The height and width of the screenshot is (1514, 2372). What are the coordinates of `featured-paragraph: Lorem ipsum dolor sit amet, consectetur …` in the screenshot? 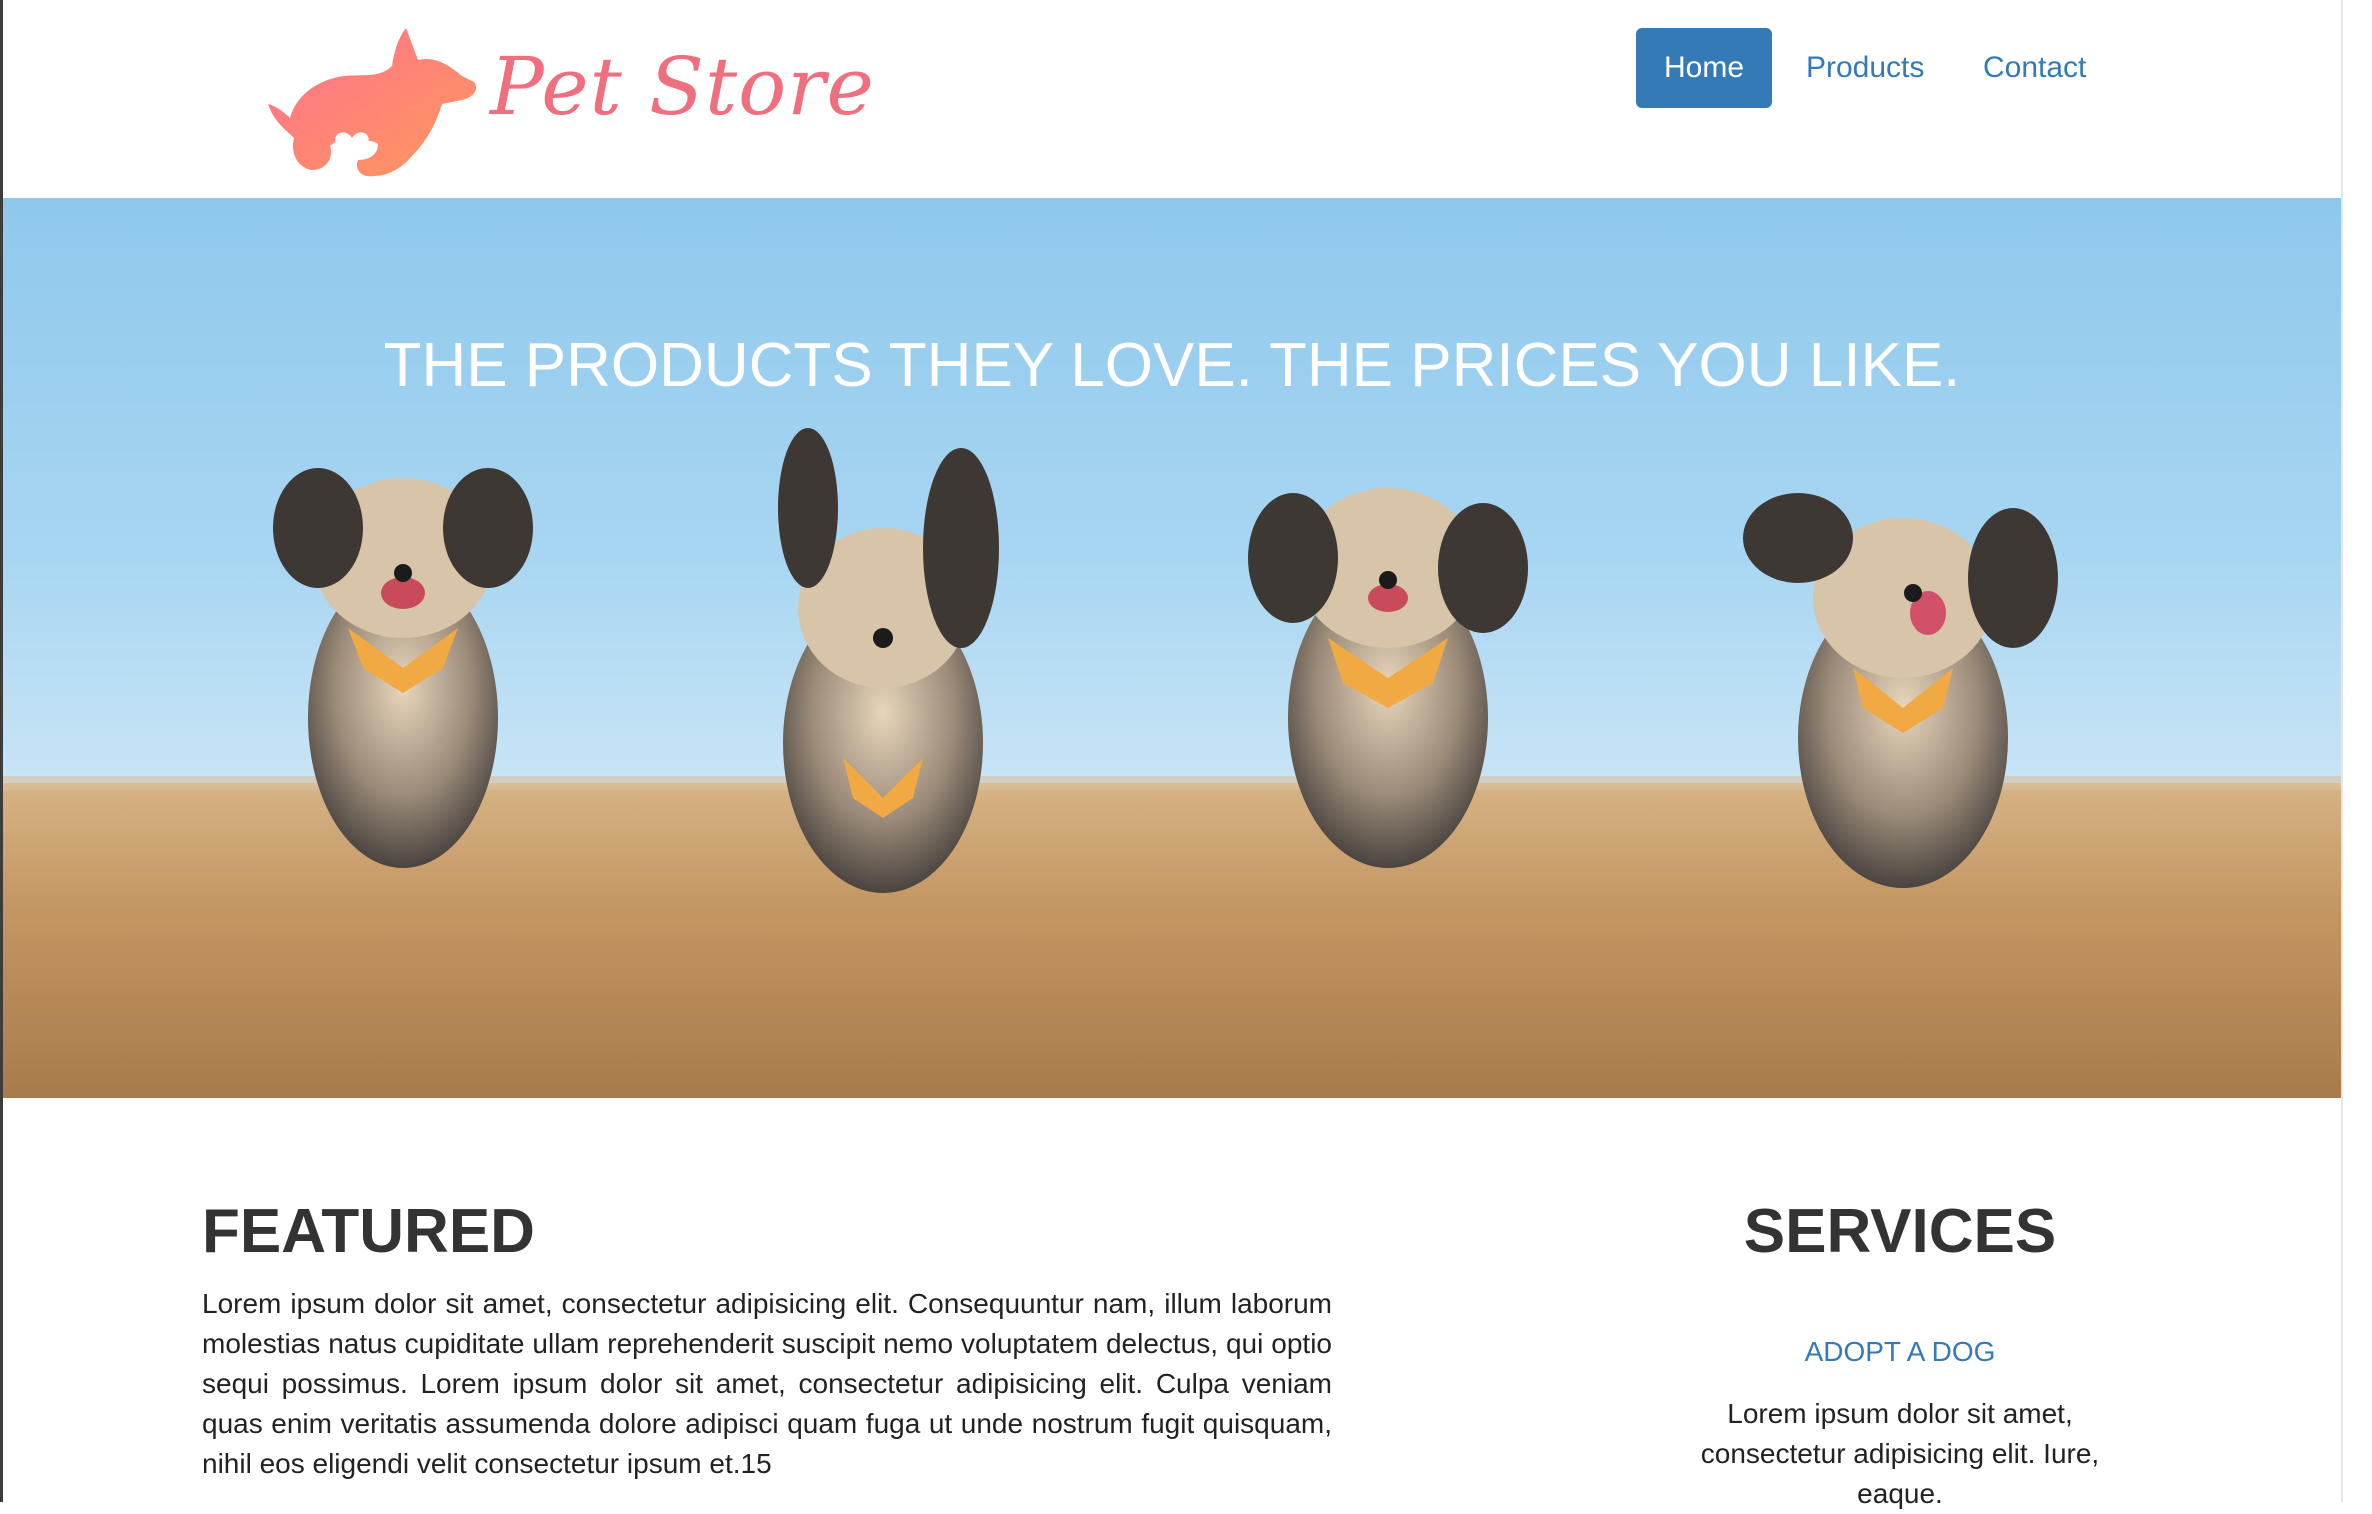 It's located at (767, 1383).